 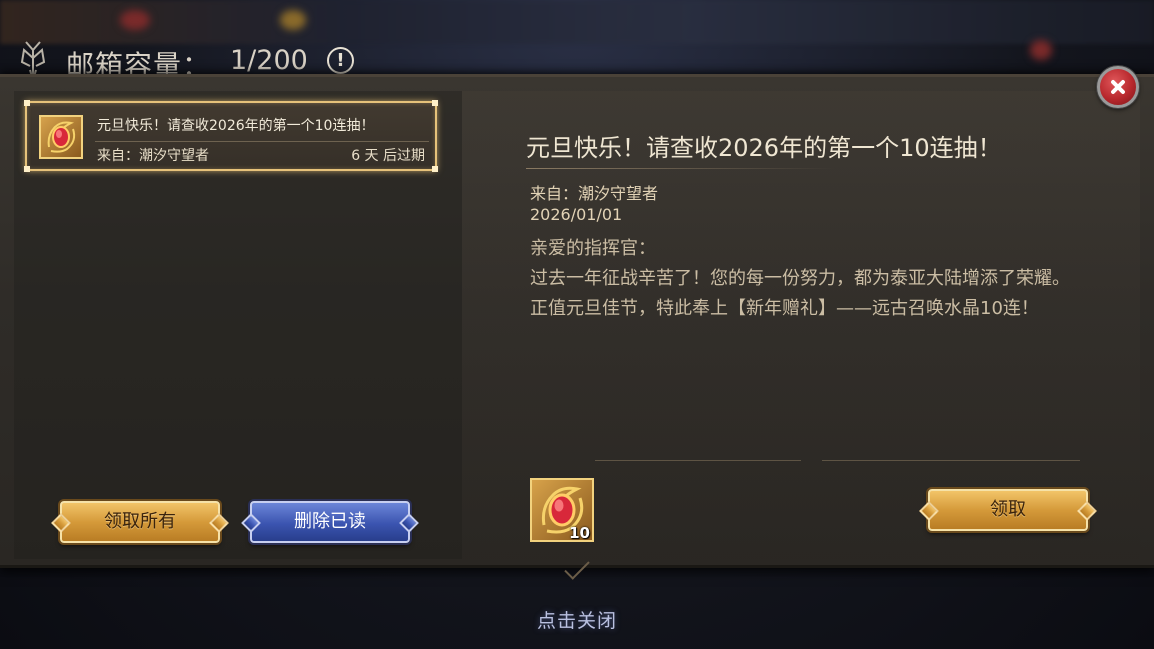 What do you see at coordinates (800, 278) in the screenshot?
I see `mail-paragraph: 过去一年征战辛苦了！您的每一份努力，都为泰亚大陆增添了荣耀。` at bounding box center [800, 278].